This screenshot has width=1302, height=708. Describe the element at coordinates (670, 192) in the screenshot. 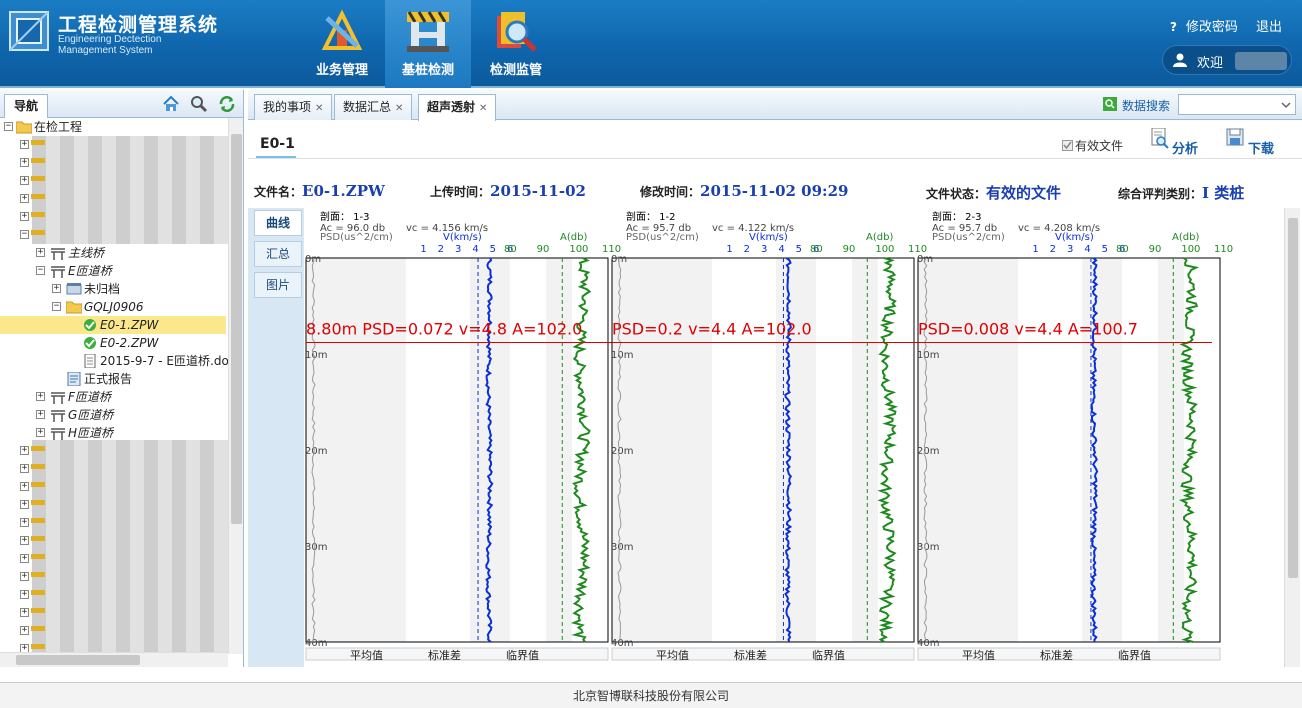

I see `modify-time-key: 修改时间：` at that location.